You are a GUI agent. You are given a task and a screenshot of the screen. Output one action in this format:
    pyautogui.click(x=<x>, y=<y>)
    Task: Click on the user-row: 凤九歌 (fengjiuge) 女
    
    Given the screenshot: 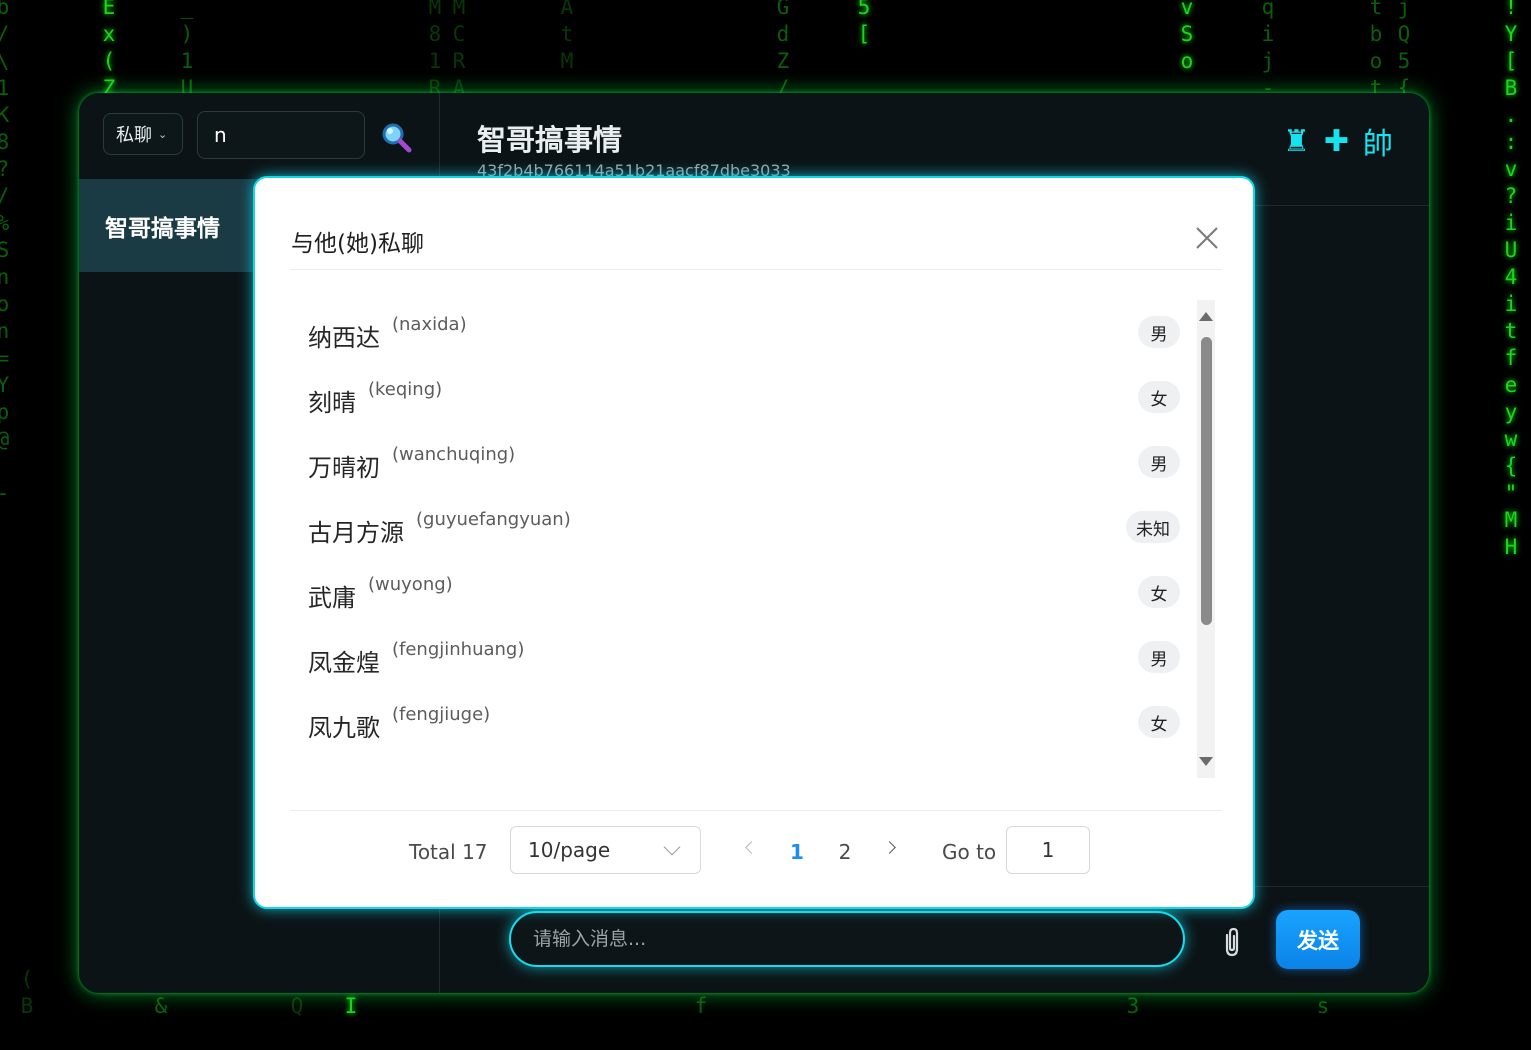 What is the action you would take?
    pyautogui.click(x=739, y=730)
    